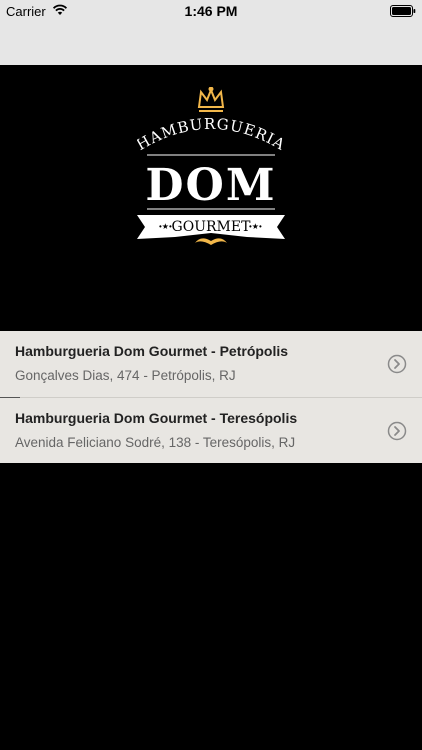 The width and height of the screenshot is (422, 750). I want to click on logo-line3: GOURMET, so click(212, 227).